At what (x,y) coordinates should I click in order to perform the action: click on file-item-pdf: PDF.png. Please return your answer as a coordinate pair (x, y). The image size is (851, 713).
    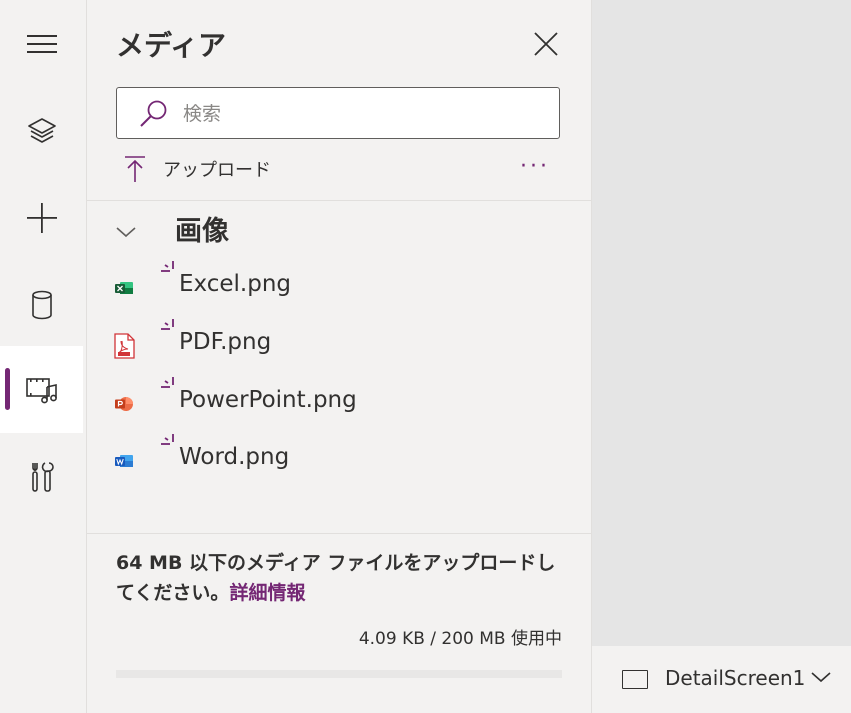
    Looking at the image, I should click on (333, 344).